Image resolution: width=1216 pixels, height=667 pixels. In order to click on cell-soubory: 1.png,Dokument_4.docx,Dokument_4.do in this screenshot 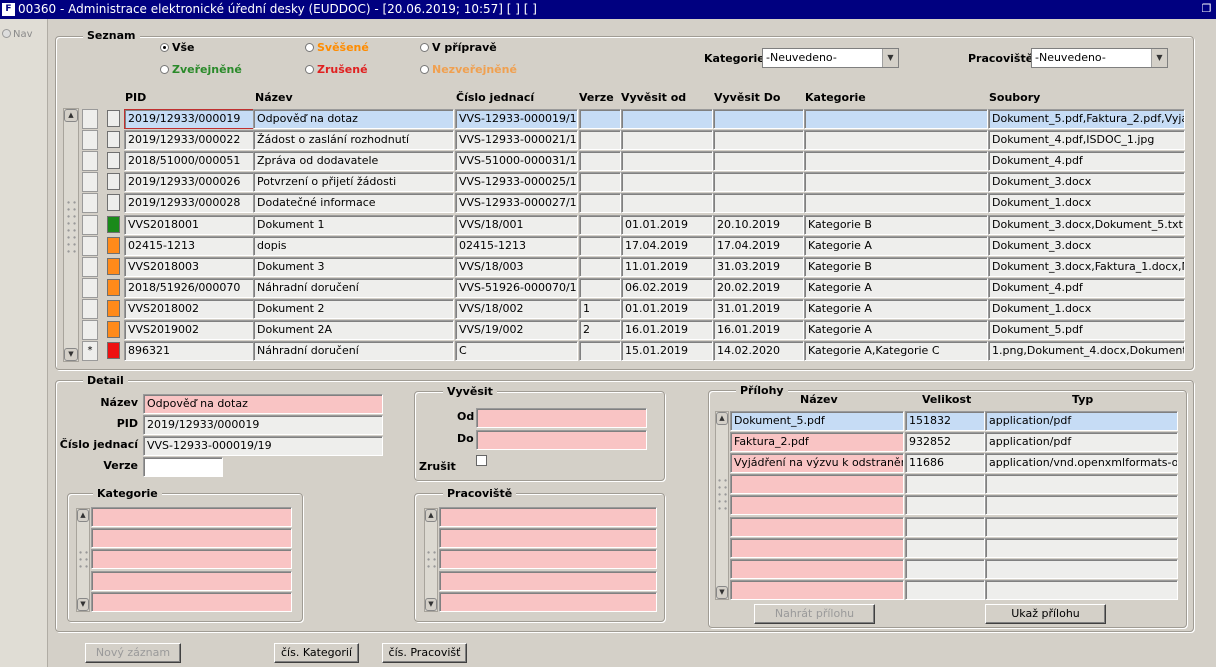, I will do `click(1086, 351)`.